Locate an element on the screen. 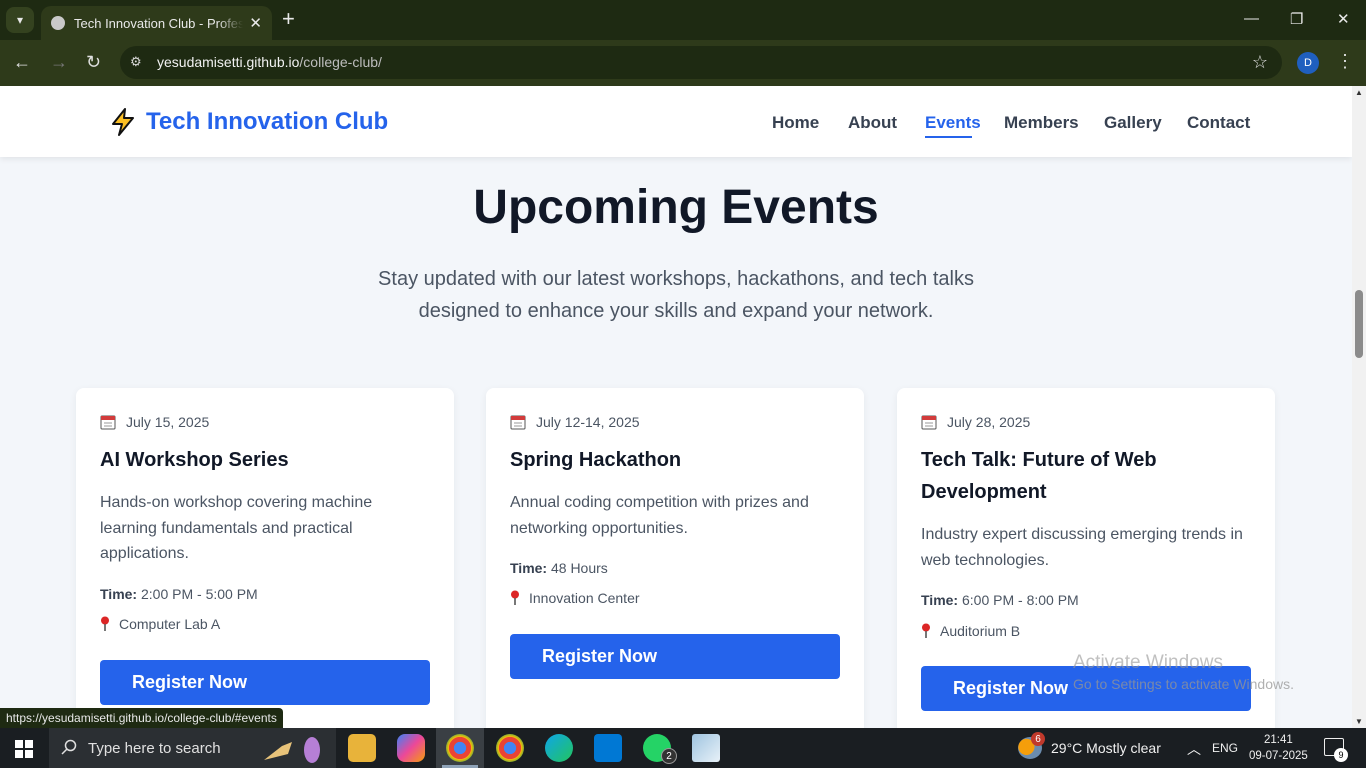 The height and width of the screenshot is (768, 1366). nav-members: Members is located at coordinates (1041, 123).